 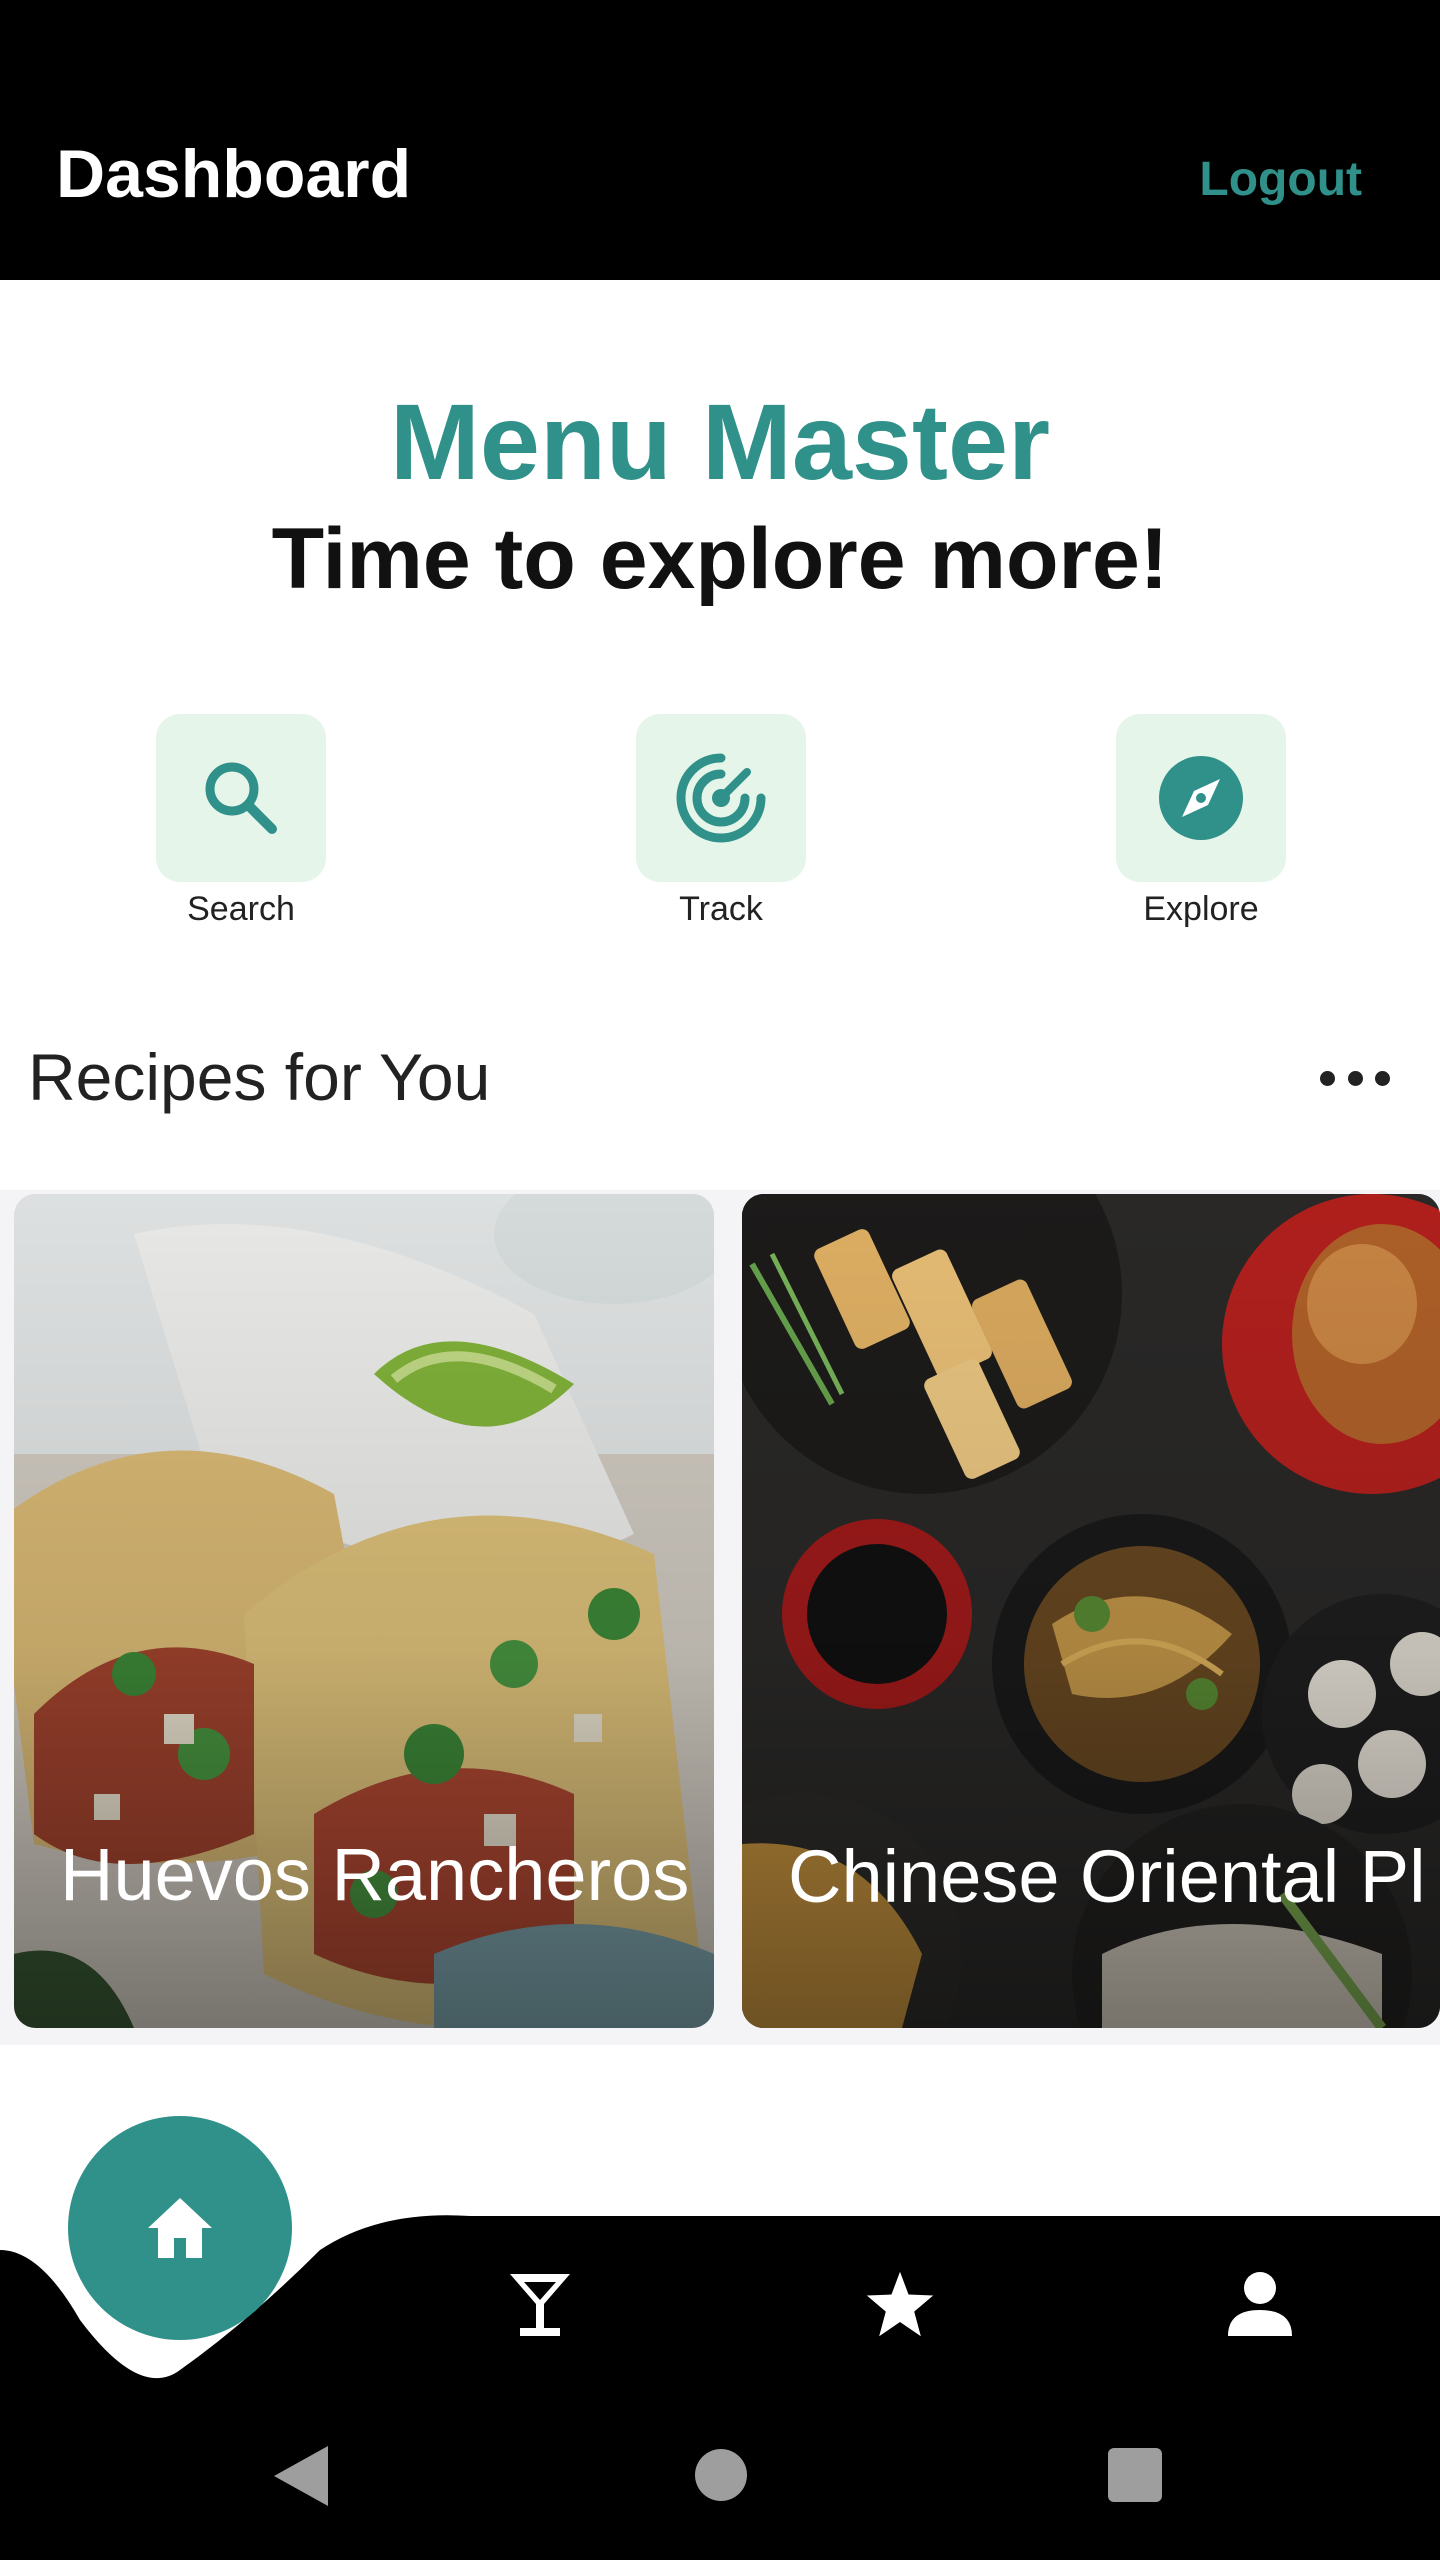 I want to click on search-icon, so click(x=241, y=798).